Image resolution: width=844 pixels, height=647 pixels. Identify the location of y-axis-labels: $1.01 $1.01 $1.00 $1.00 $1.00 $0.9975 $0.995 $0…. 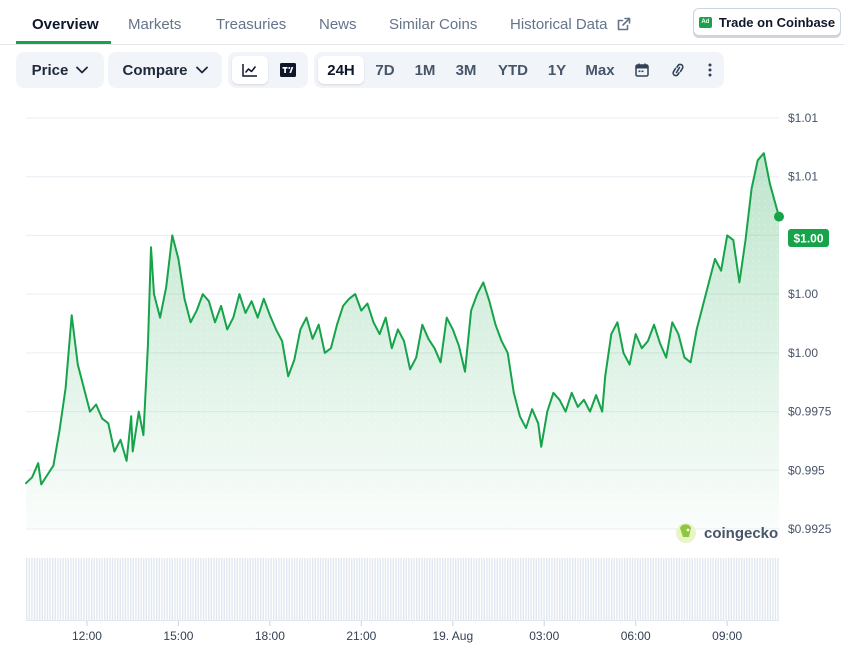
(810, 323).